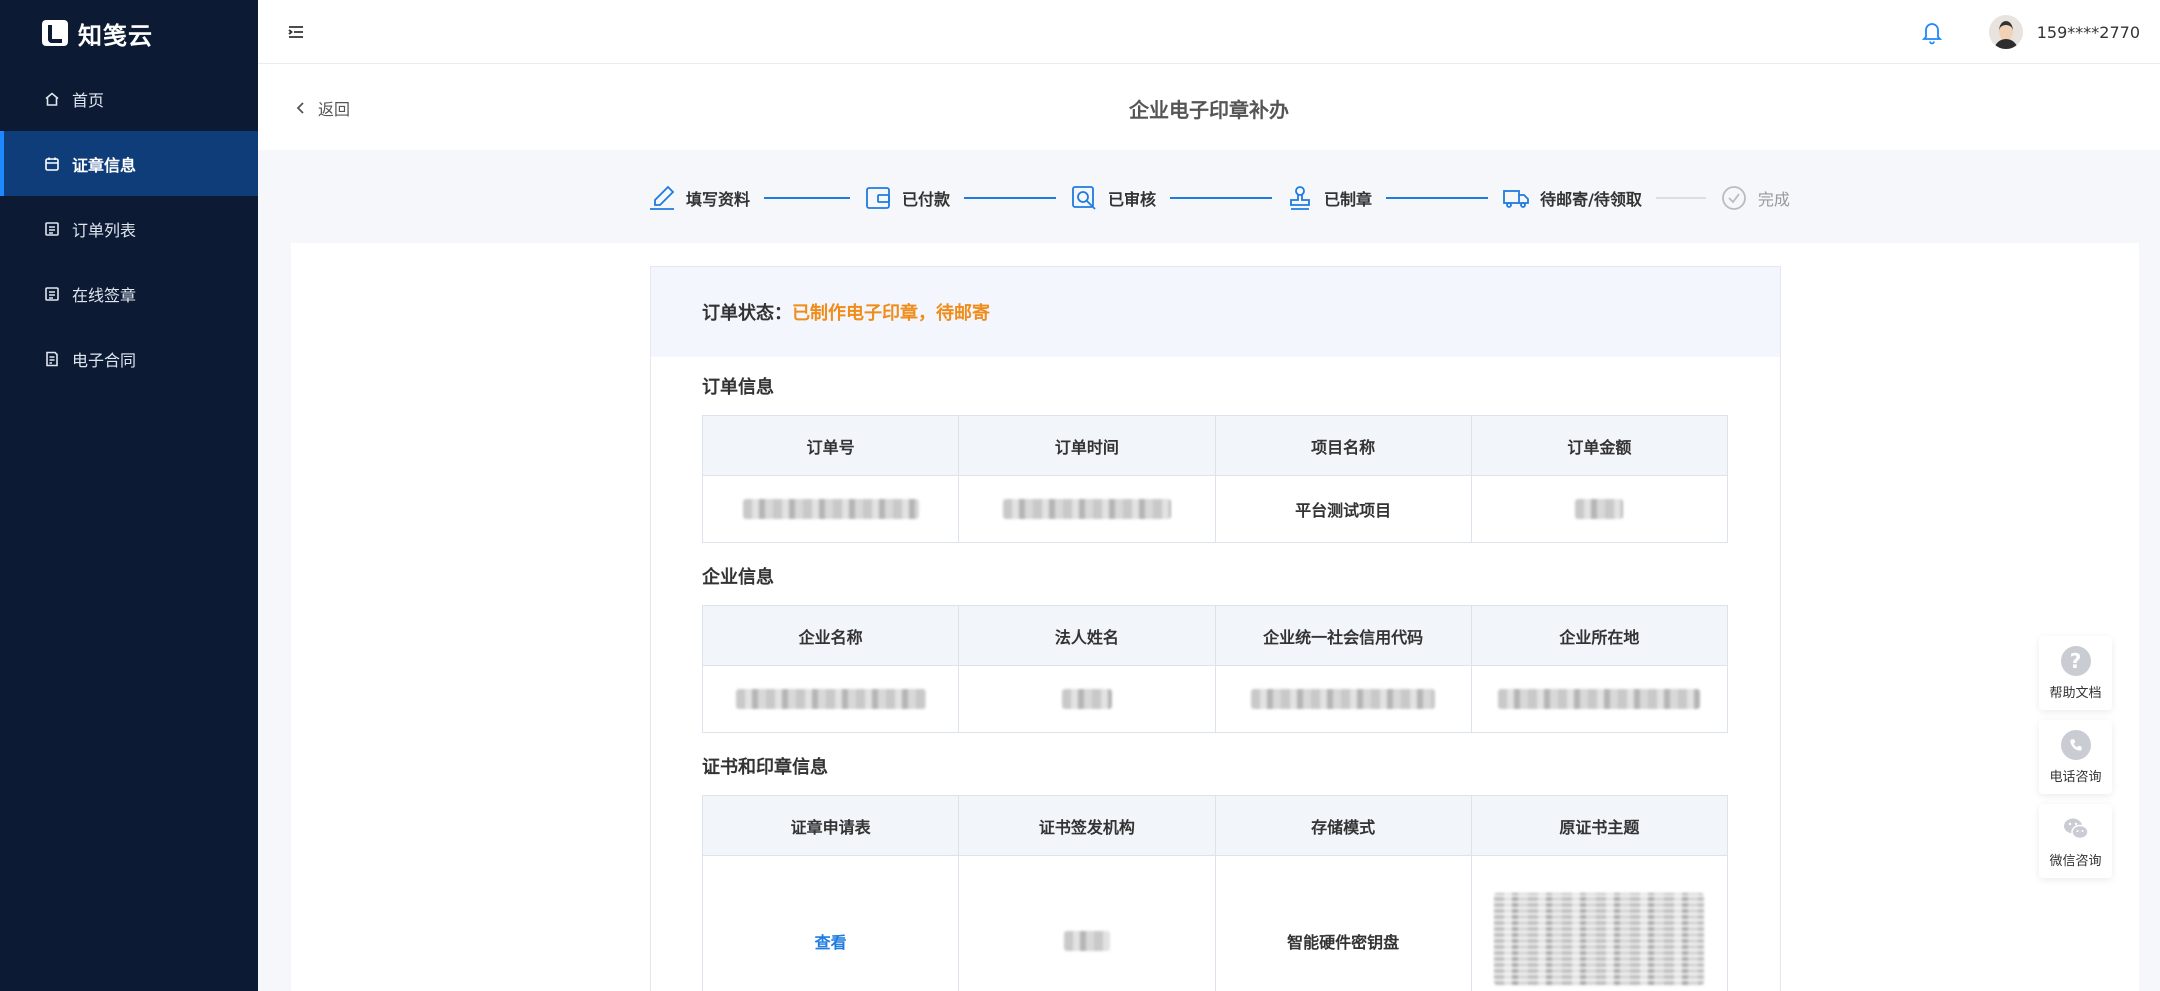  Describe the element at coordinates (88, 100) in the screenshot. I see `sidebar-item-label: 首页` at that location.